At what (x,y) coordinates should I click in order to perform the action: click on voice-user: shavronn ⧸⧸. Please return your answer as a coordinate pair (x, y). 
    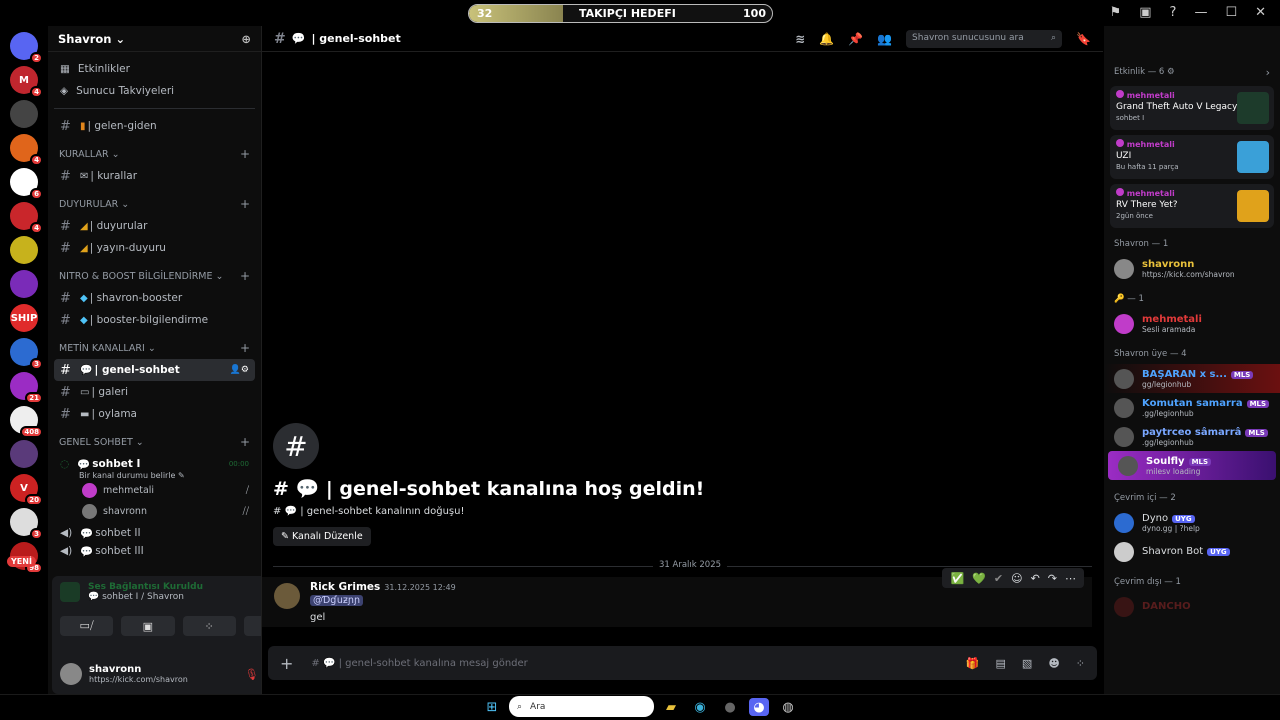
    Looking at the image, I should click on (154, 511).